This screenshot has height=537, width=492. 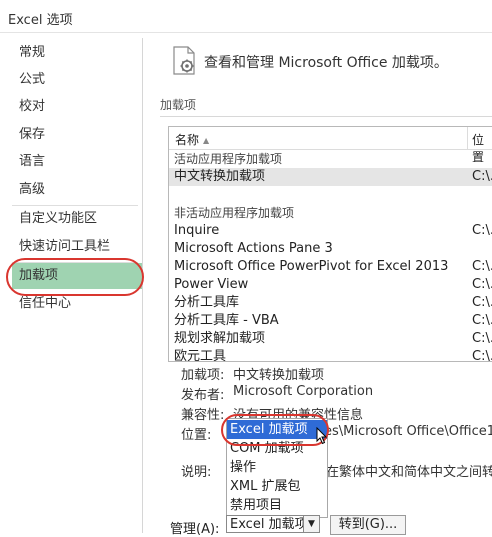 I want to click on detail-description-value: 在繁体中文和简体中文之间转换, so click(x=409, y=472).